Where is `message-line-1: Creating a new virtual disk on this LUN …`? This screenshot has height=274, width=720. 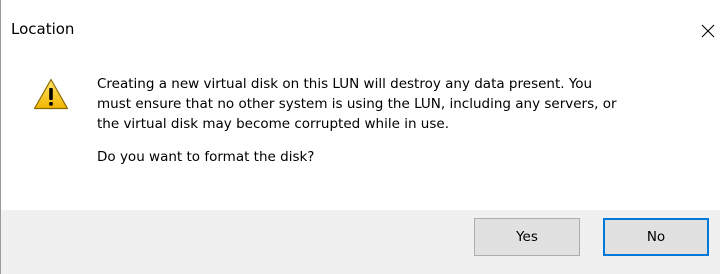
message-line-1: Creating a new virtual disk on this LUN … is located at coordinates (345, 84).